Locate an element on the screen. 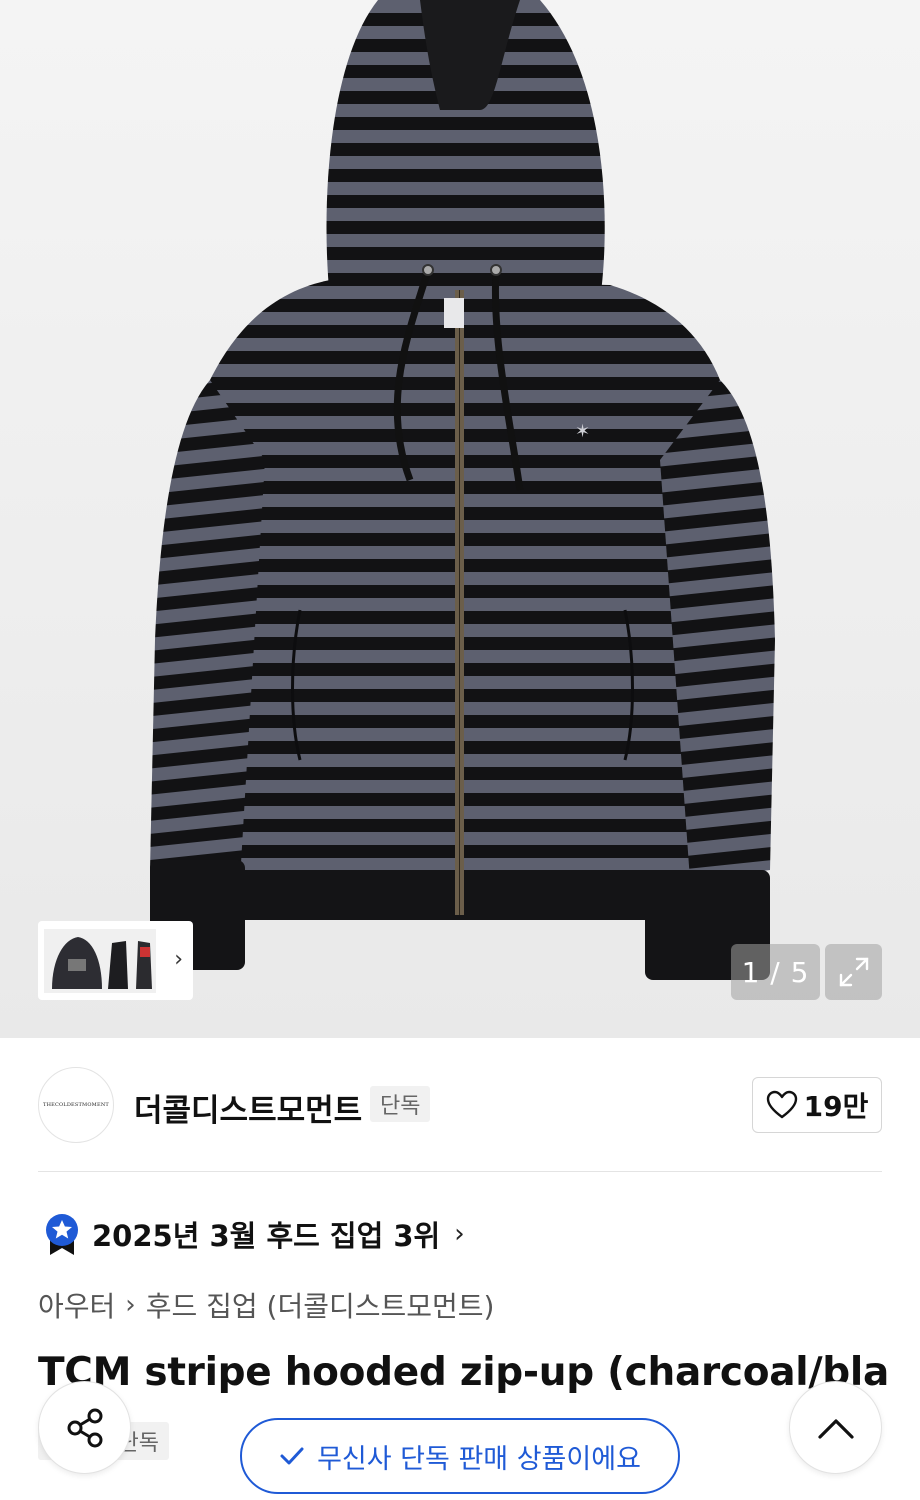  like-count: 19만 is located at coordinates (836, 1106).